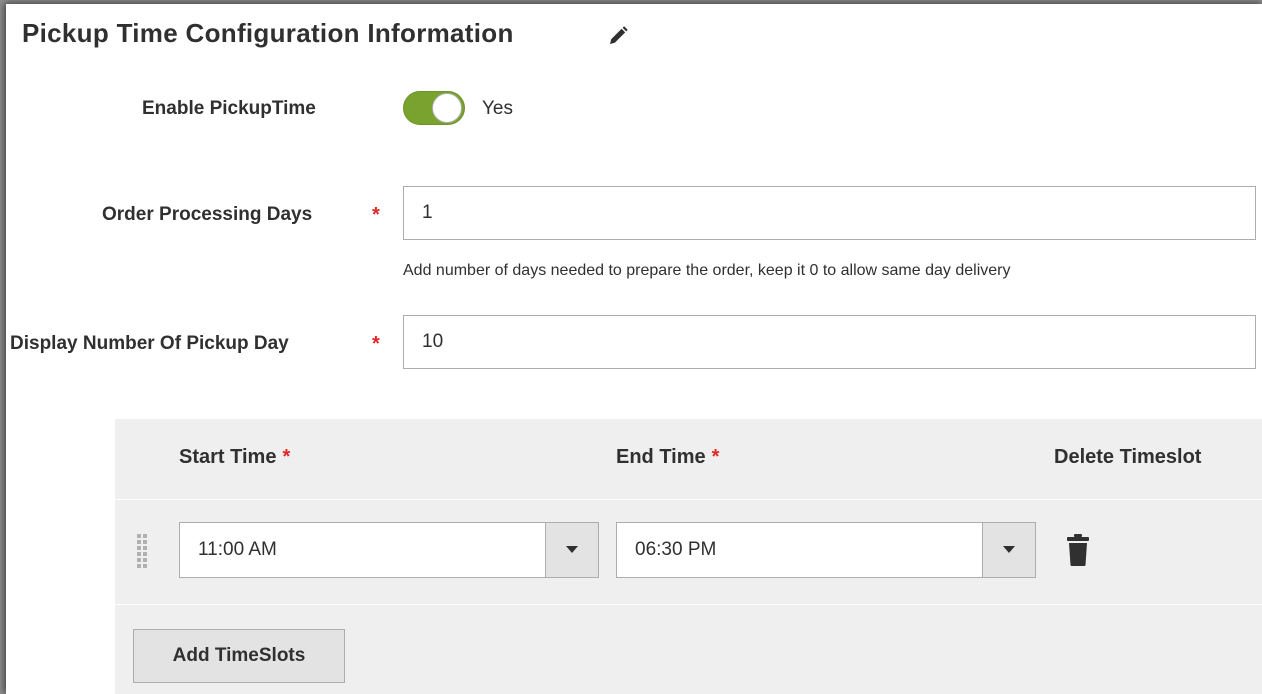 The width and height of the screenshot is (1262, 694). Describe the element at coordinates (149, 343) in the screenshot. I see `display-pickup-days-label: Display Number Of Pickup Day` at that location.